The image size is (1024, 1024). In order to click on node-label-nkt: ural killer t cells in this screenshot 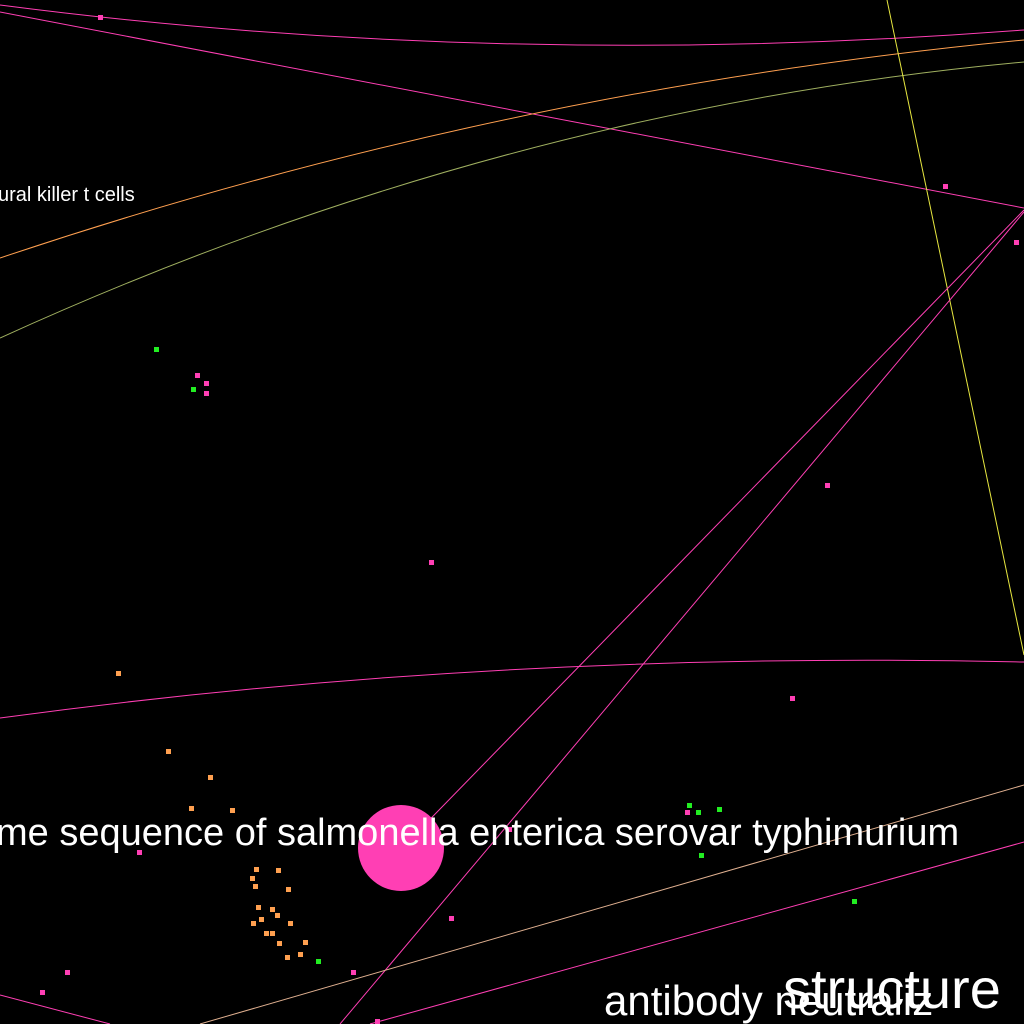, I will do `click(67, 195)`.